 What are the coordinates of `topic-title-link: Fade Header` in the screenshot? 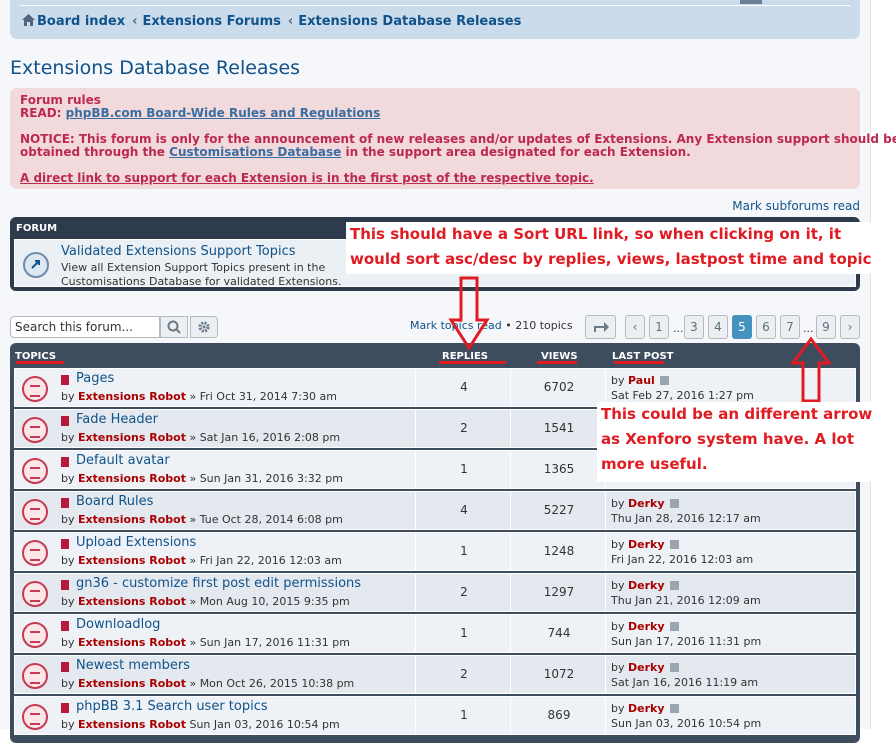 It's located at (117, 419).